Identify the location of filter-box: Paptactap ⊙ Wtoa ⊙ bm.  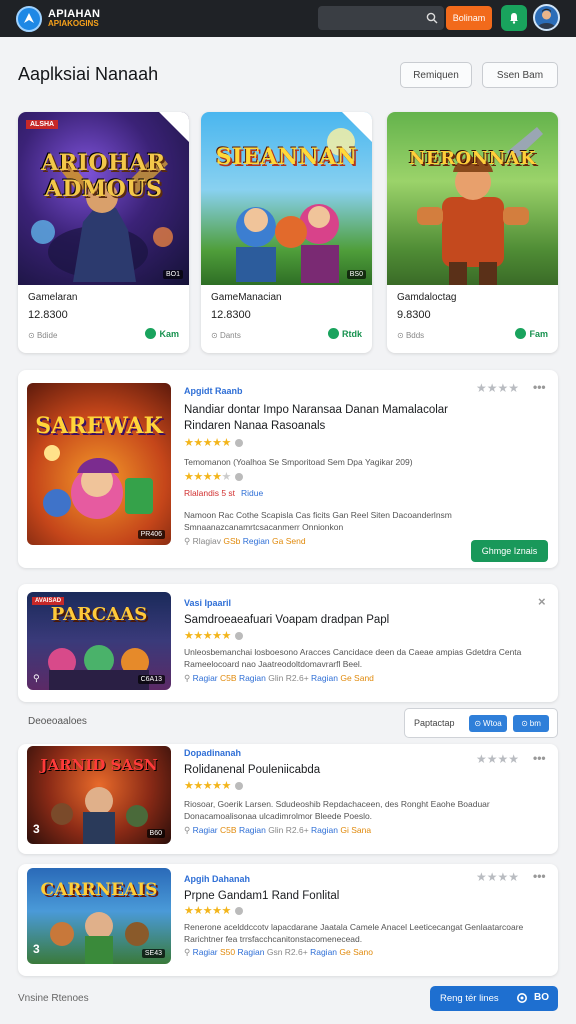
(481, 723).